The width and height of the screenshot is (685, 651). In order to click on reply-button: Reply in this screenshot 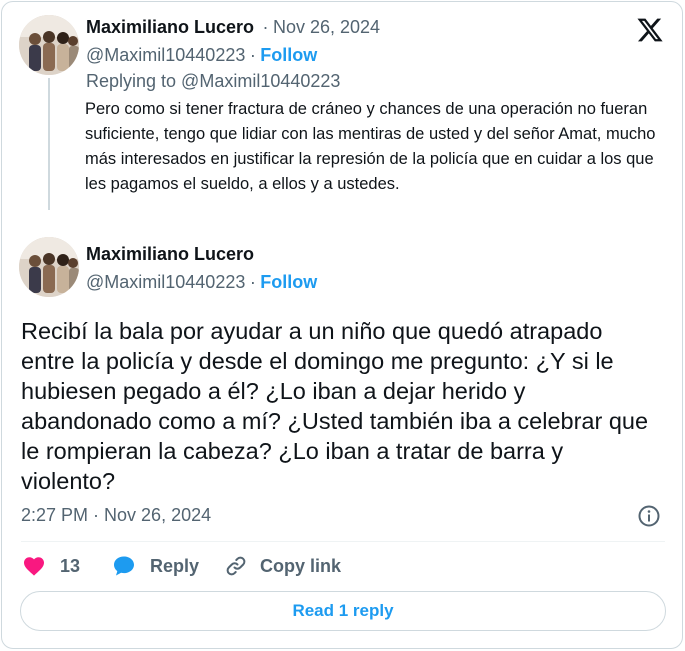, I will do `click(155, 566)`.